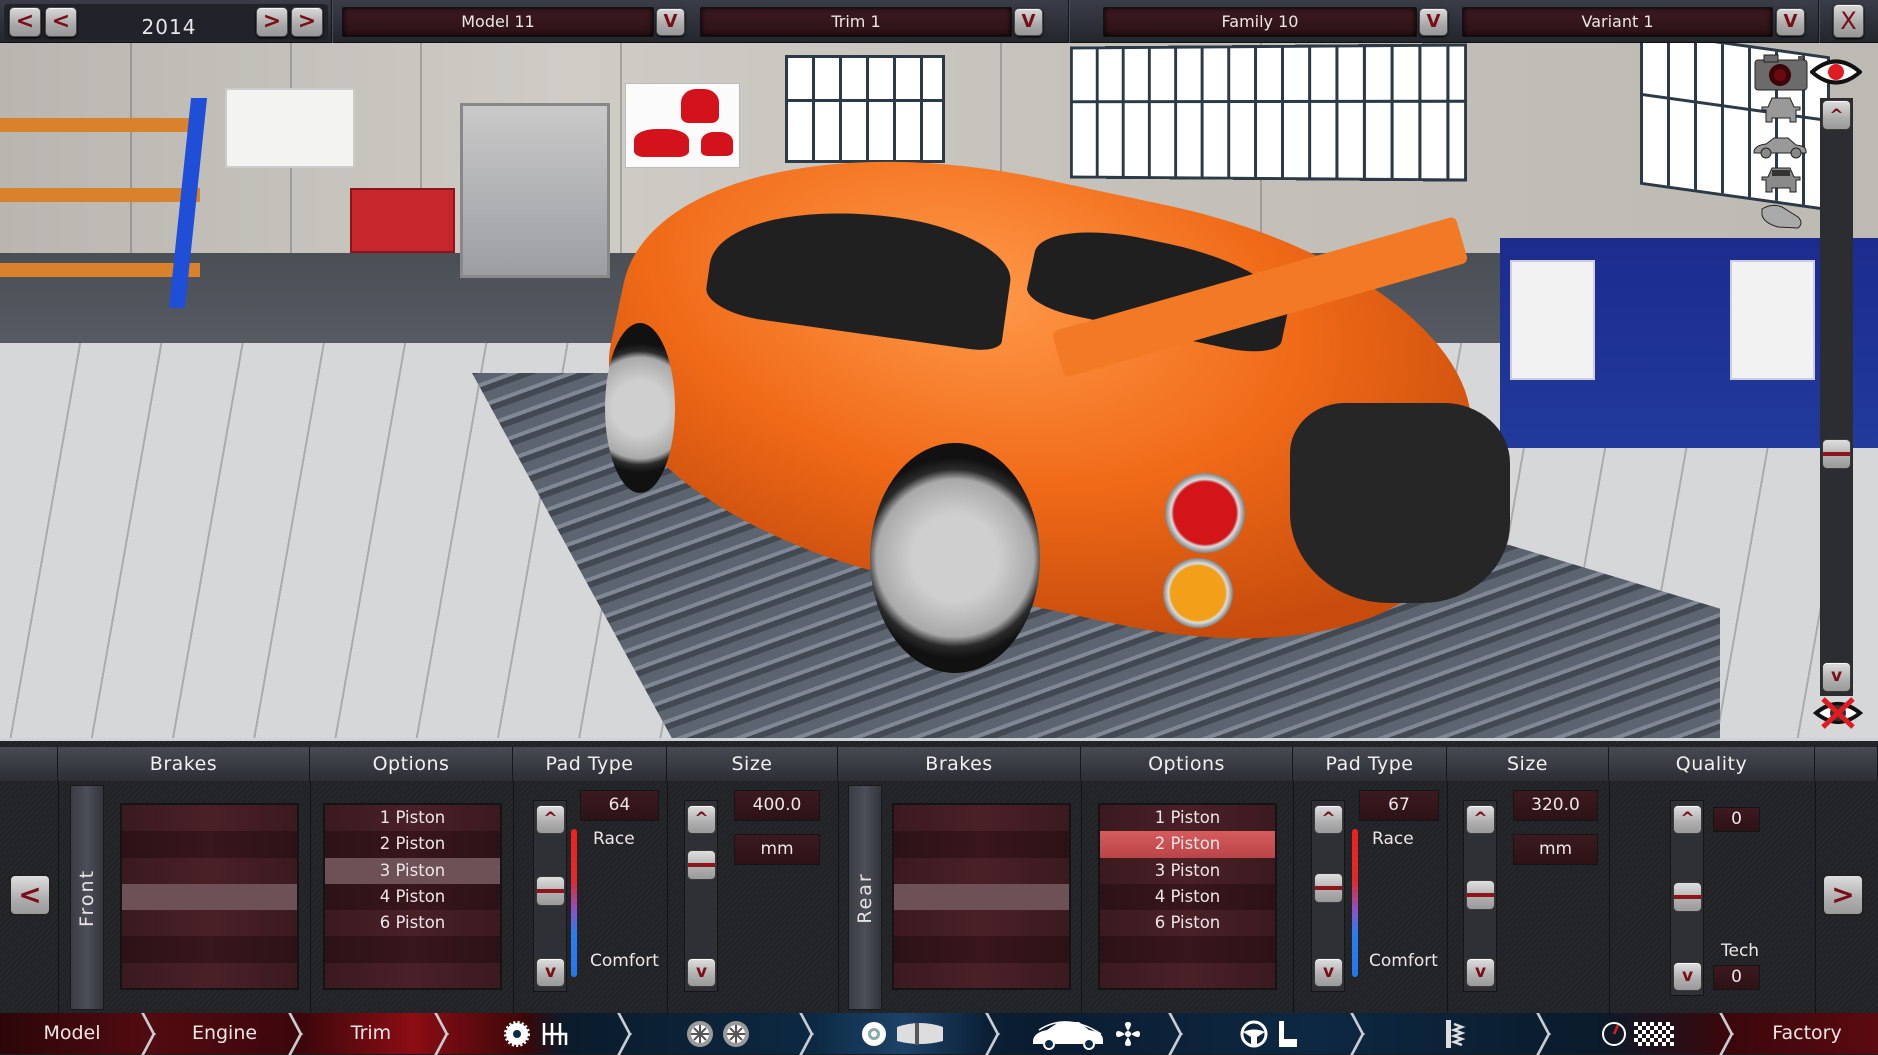 The image size is (1878, 1055). What do you see at coordinates (224, 1033) in the screenshot?
I see `nav-engine: Engine` at bounding box center [224, 1033].